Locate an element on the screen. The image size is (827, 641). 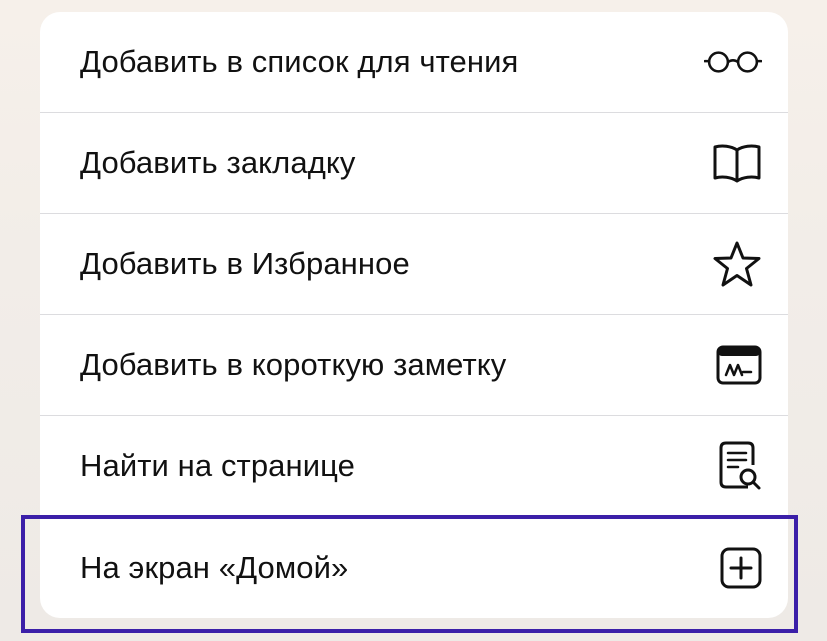
menu-item-label: Добавить в список для чтения is located at coordinates (299, 61).